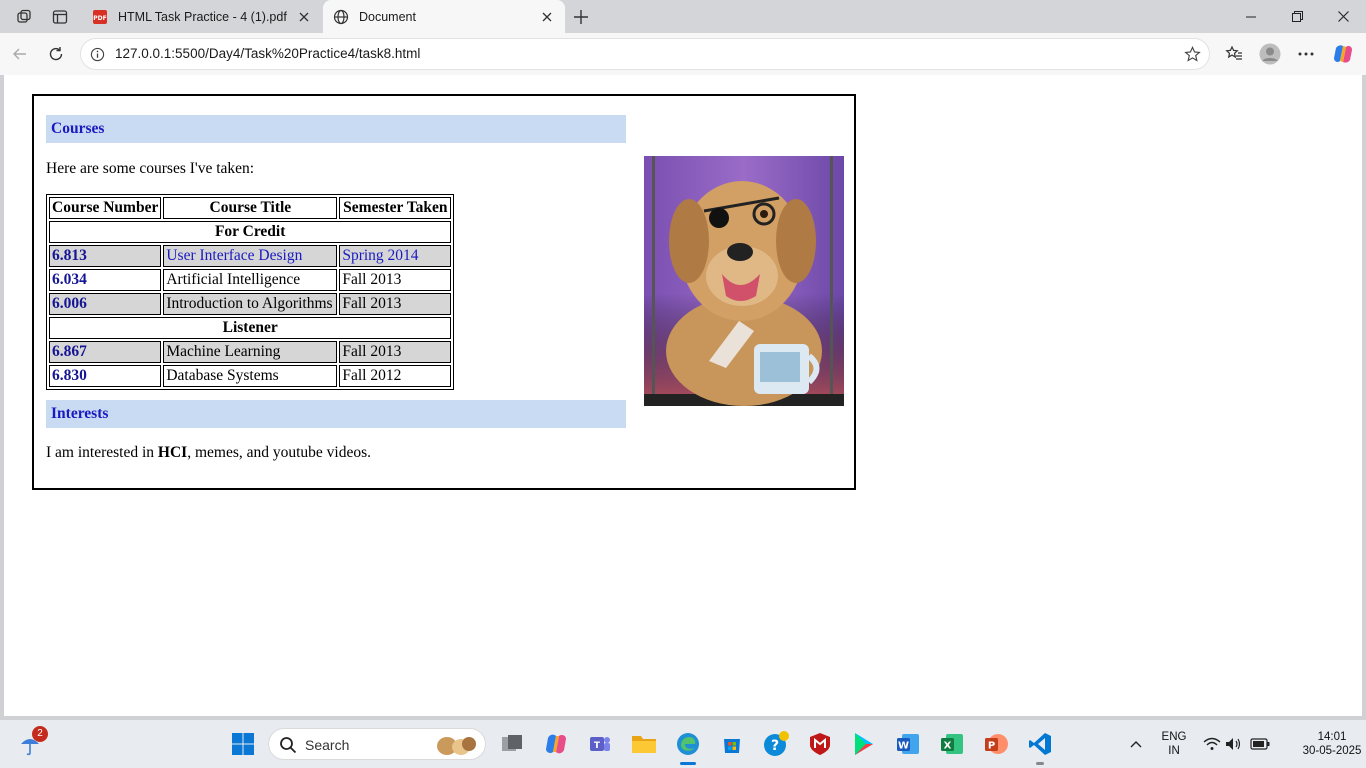  I want to click on table-row: 6.867 Machine Learning Fall 2013, so click(250, 352).